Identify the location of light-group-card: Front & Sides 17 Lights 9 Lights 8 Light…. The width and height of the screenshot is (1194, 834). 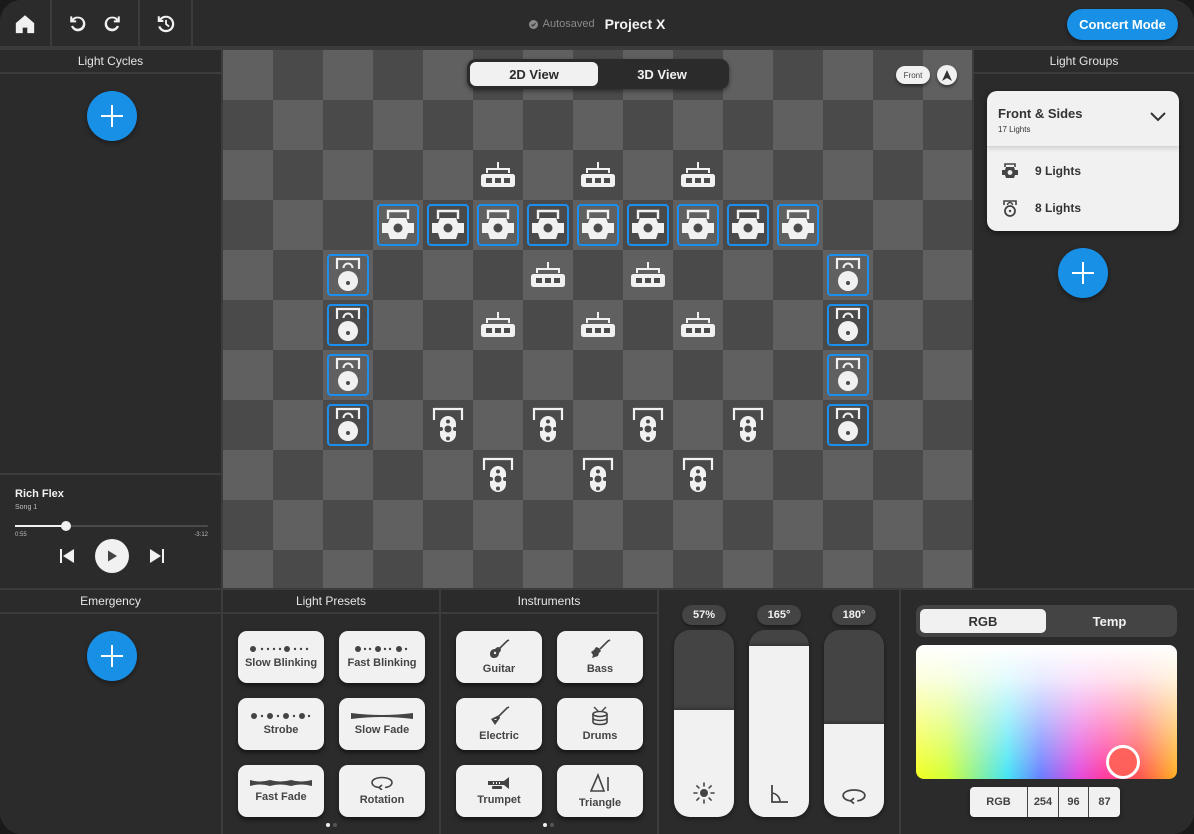
(1083, 161).